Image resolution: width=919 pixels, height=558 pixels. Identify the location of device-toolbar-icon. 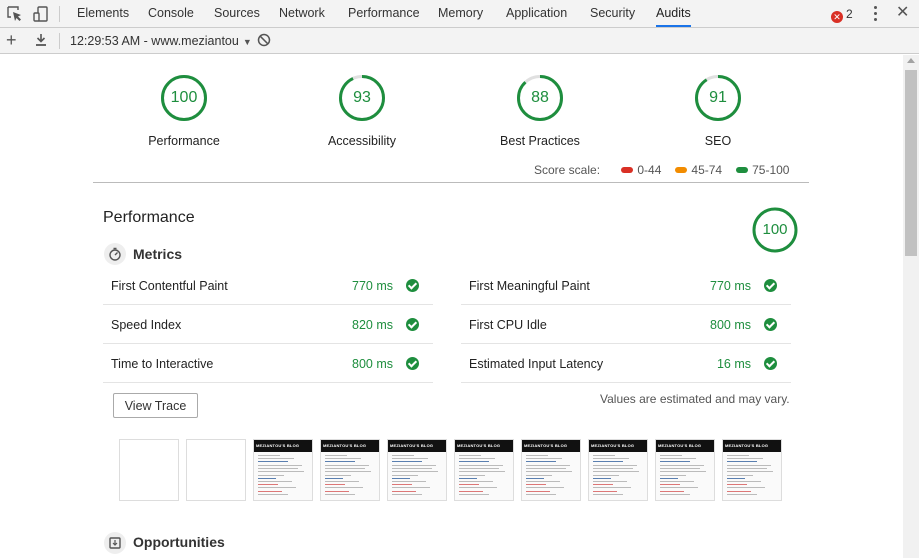
(41, 14).